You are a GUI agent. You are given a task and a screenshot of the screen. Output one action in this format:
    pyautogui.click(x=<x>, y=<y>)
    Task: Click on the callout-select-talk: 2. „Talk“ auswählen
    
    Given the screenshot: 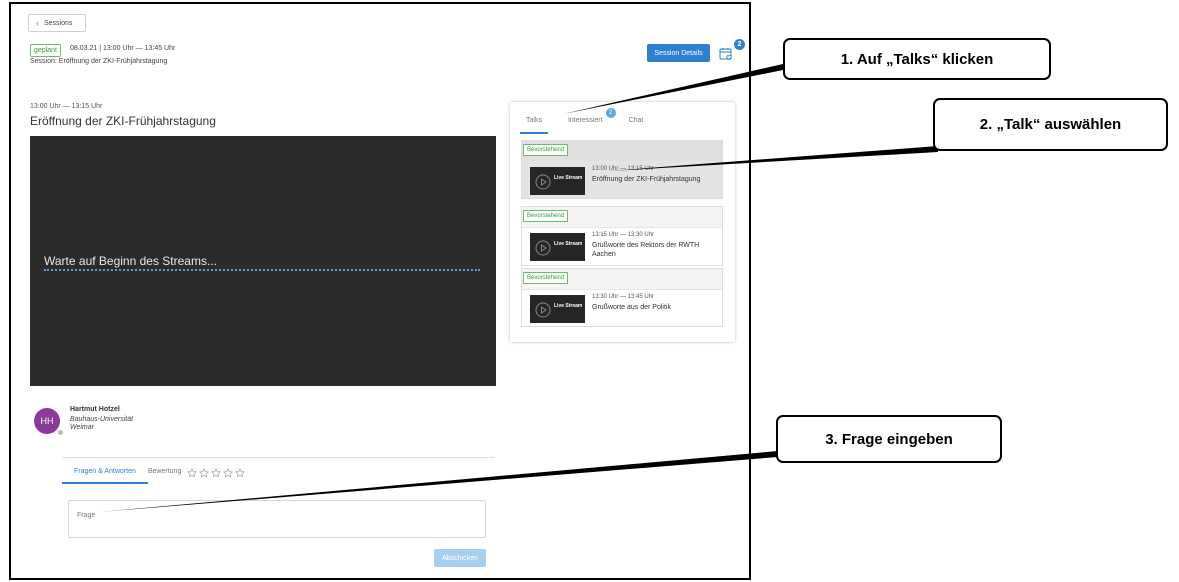 What is the action you would take?
    pyautogui.click(x=1050, y=124)
    